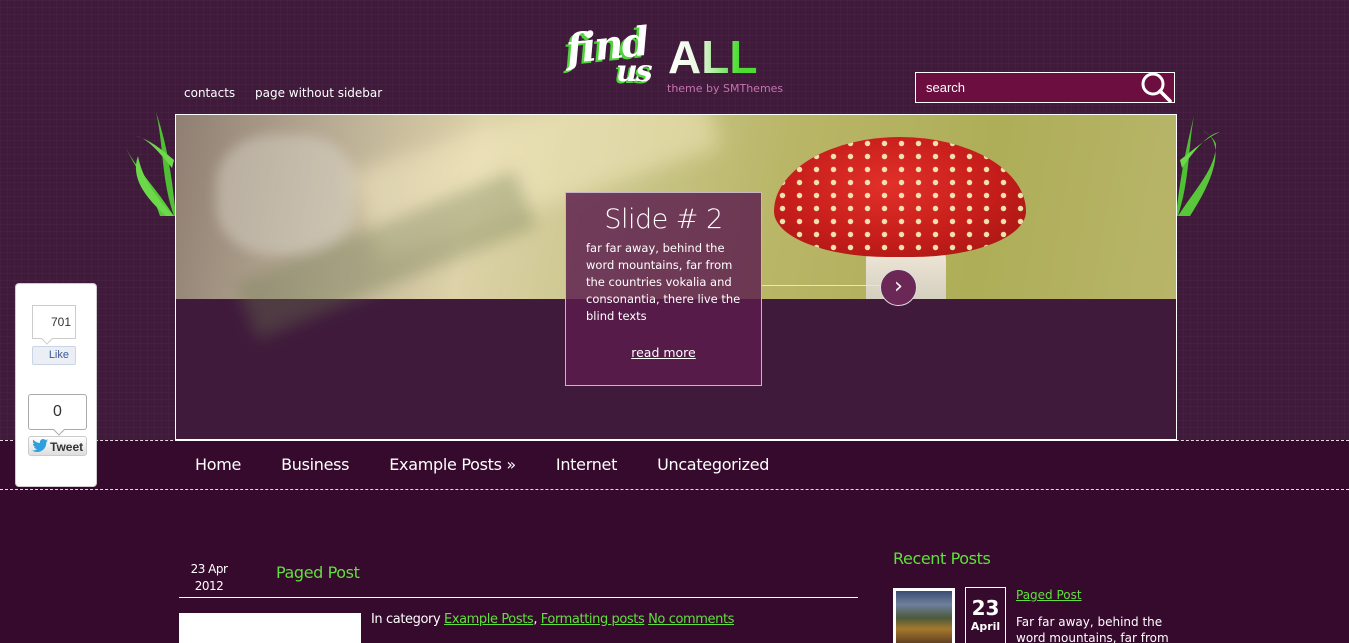  I want to click on post-title-link: Paged Post, so click(318, 572).